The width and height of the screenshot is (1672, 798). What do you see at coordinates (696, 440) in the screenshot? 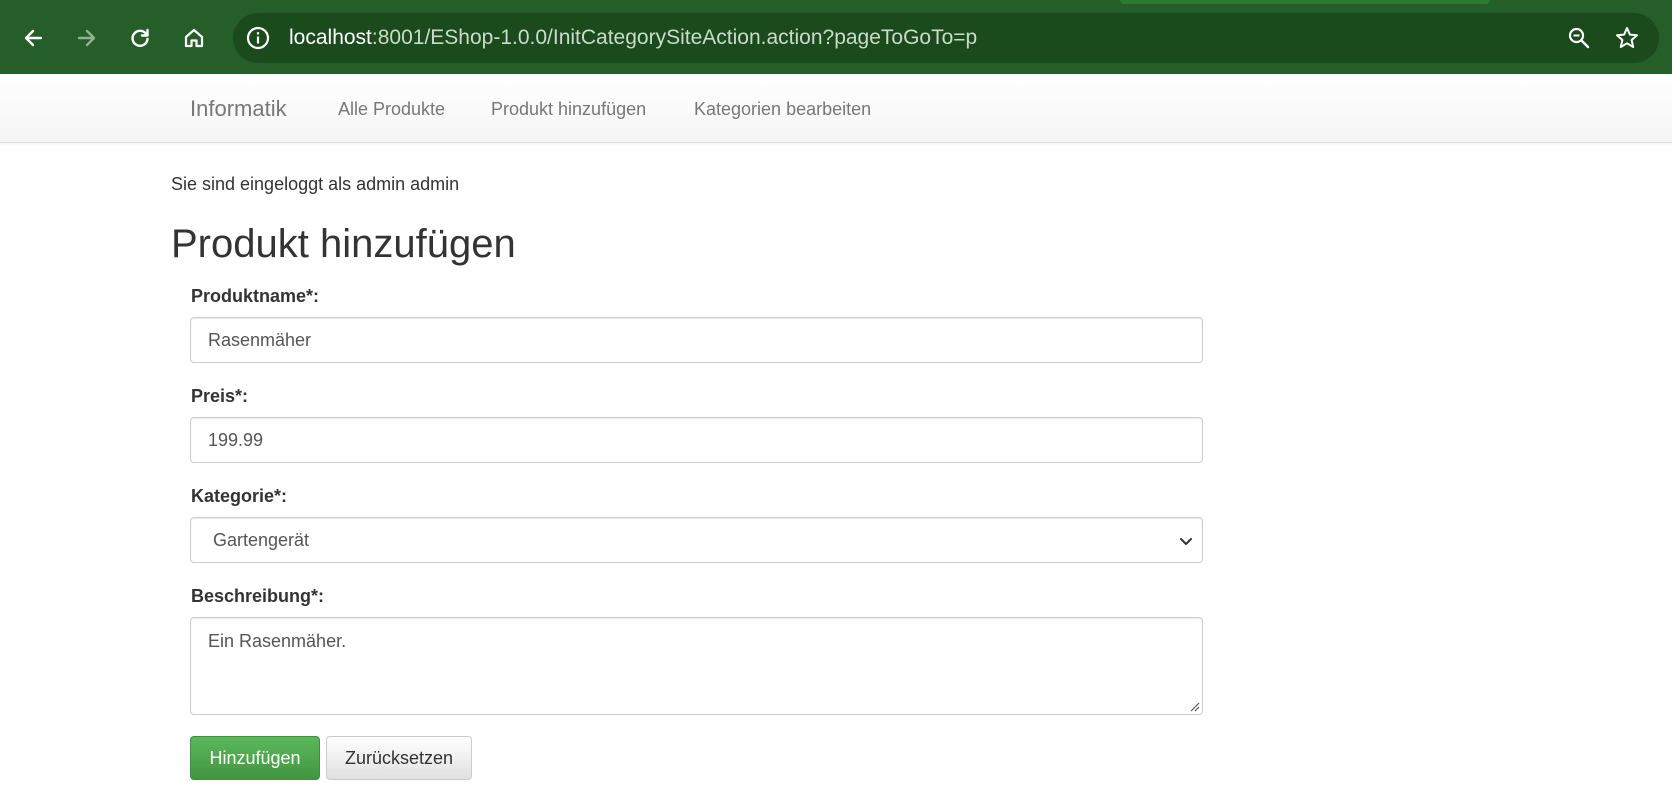
I see `price-input` at bounding box center [696, 440].